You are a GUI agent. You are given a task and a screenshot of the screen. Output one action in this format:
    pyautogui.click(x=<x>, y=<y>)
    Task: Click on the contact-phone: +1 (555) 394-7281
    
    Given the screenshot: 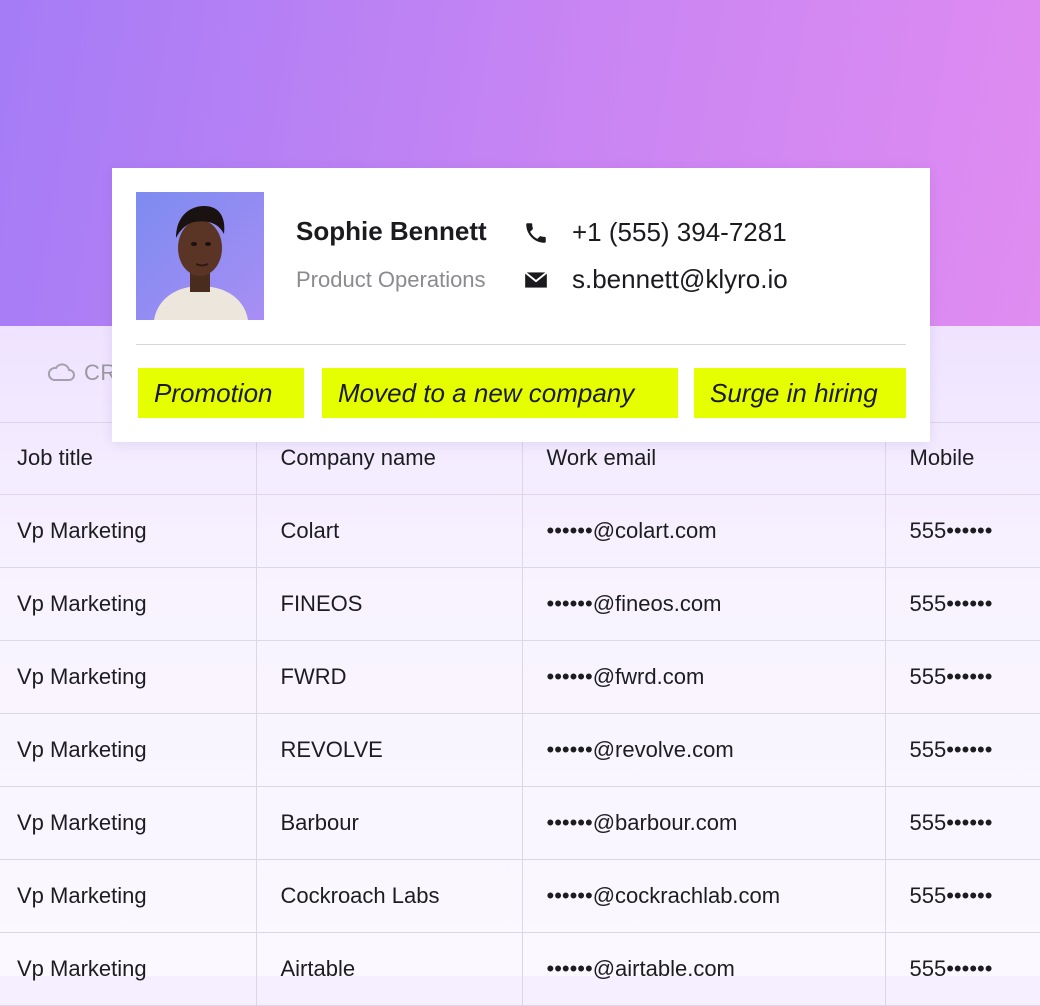 What is the action you would take?
    pyautogui.click(x=679, y=232)
    